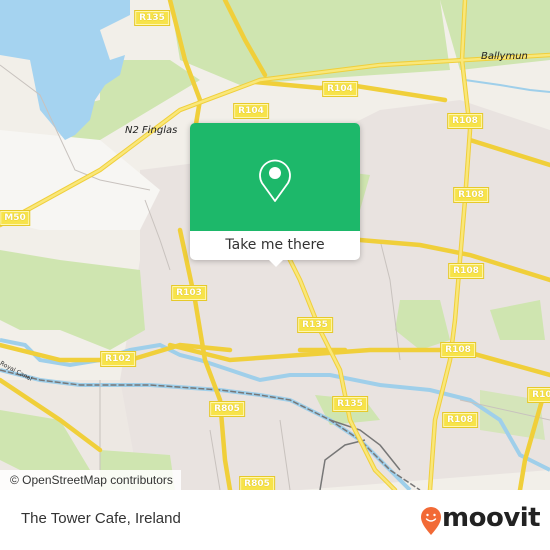 This screenshot has height=550, width=550. Describe the element at coordinates (275, 180) in the screenshot. I see `location-pin-icon` at that location.